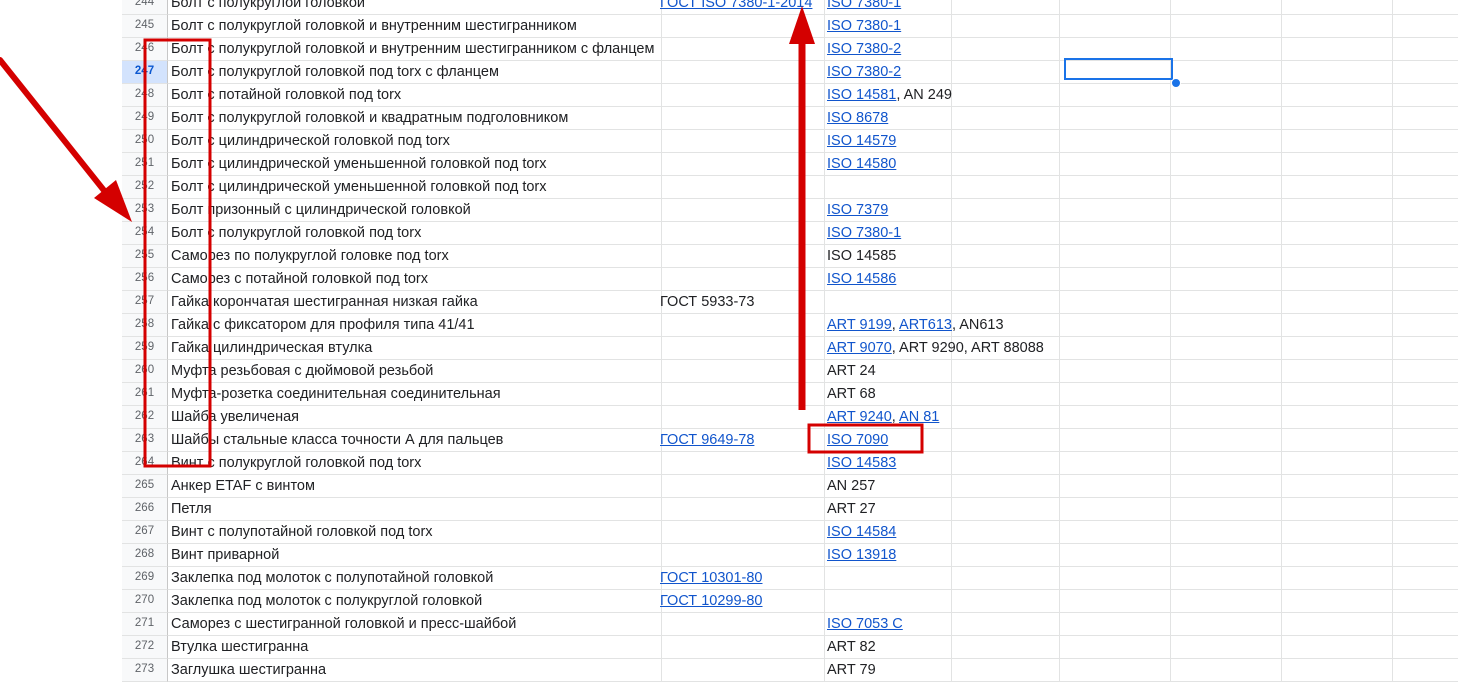 The height and width of the screenshot is (682, 1458). I want to click on cell-name: Шайба увеличеная, so click(415, 417).